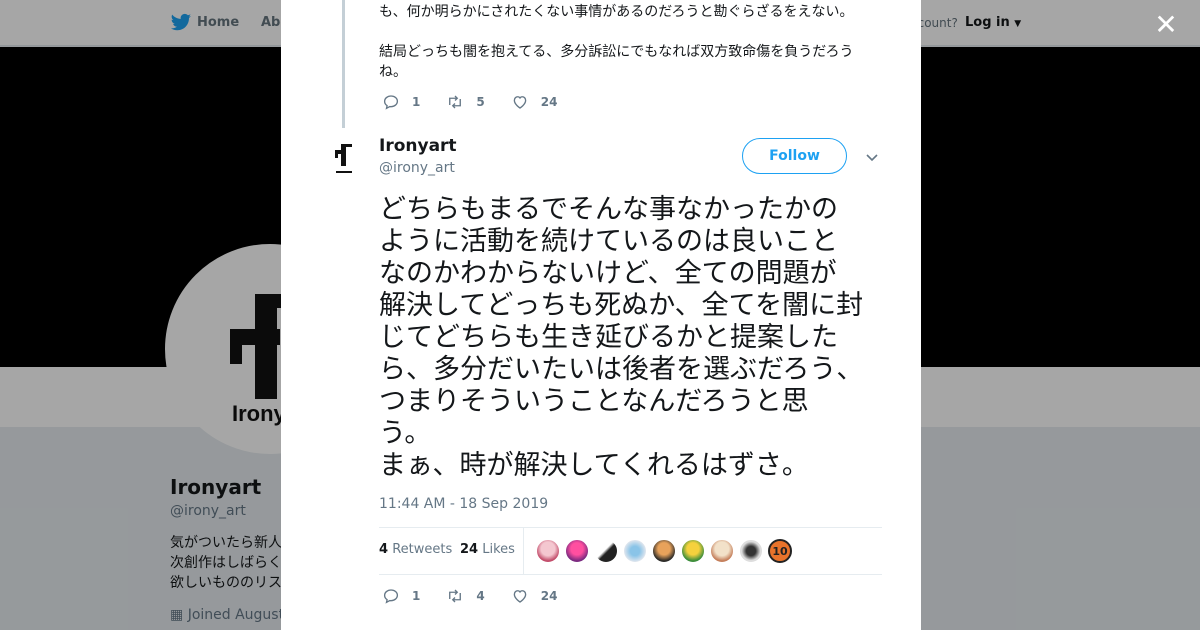 The width and height of the screenshot is (1200, 630). Describe the element at coordinates (343, 64) in the screenshot. I see `thread-connector` at that location.